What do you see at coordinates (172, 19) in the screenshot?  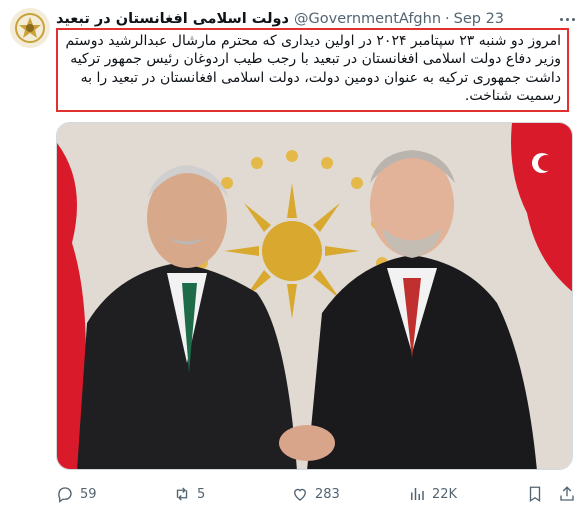 I see `display-name: دولت اسلامی افغانستان در تبعید` at bounding box center [172, 19].